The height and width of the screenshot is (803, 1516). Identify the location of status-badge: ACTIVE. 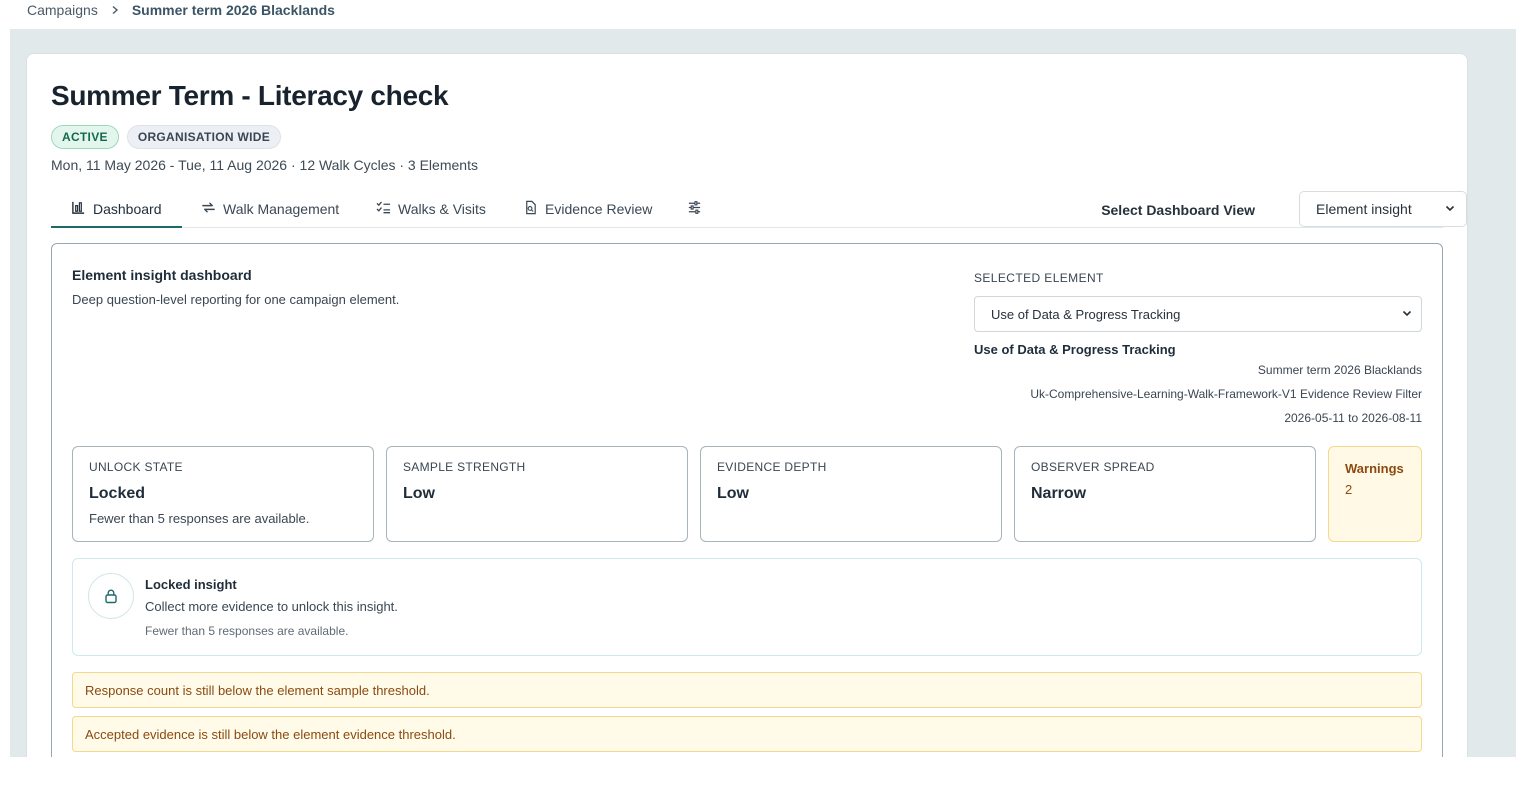
(85, 137).